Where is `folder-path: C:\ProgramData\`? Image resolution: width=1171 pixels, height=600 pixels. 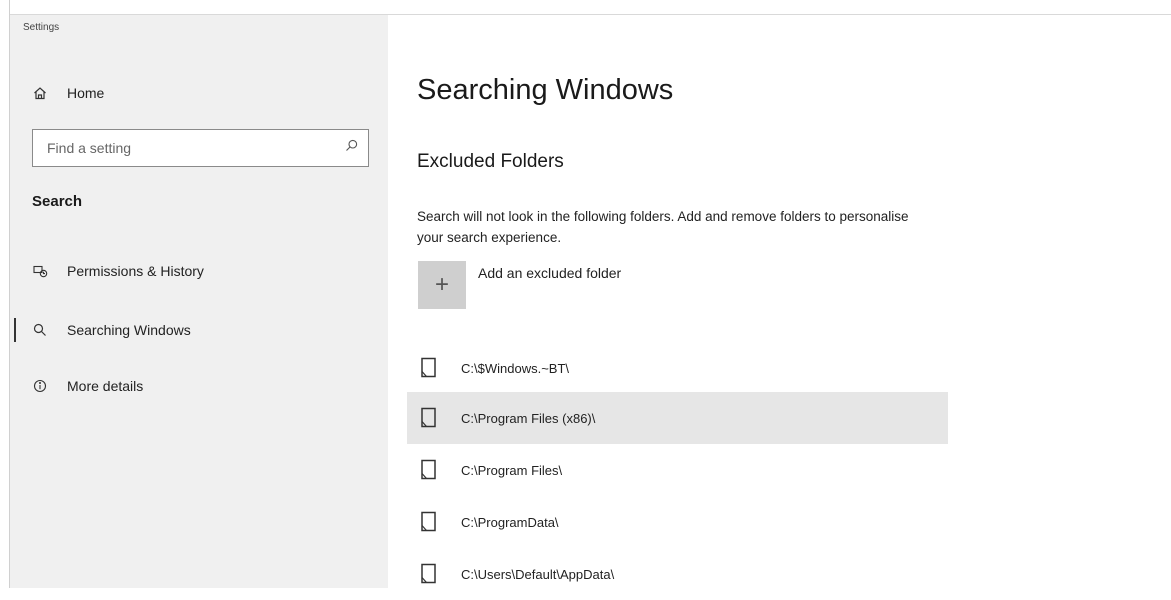 folder-path: C:\ProgramData\ is located at coordinates (510, 522).